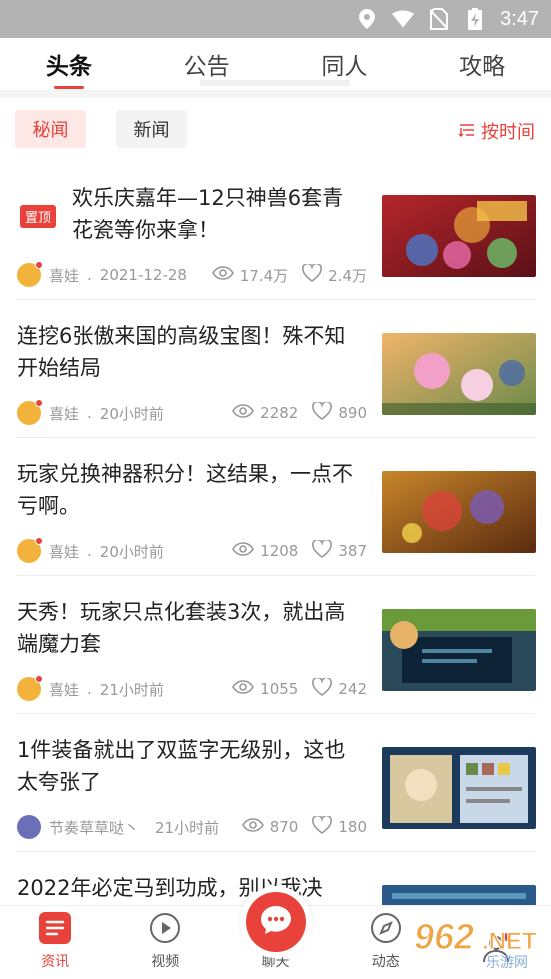 Image resolution: width=551 pixels, height=979 pixels. What do you see at coordinates (275, 130) in the screenshot?
I see `filter-bar: 秘闻 新闻 按时间` at bounding box center [275, 130].